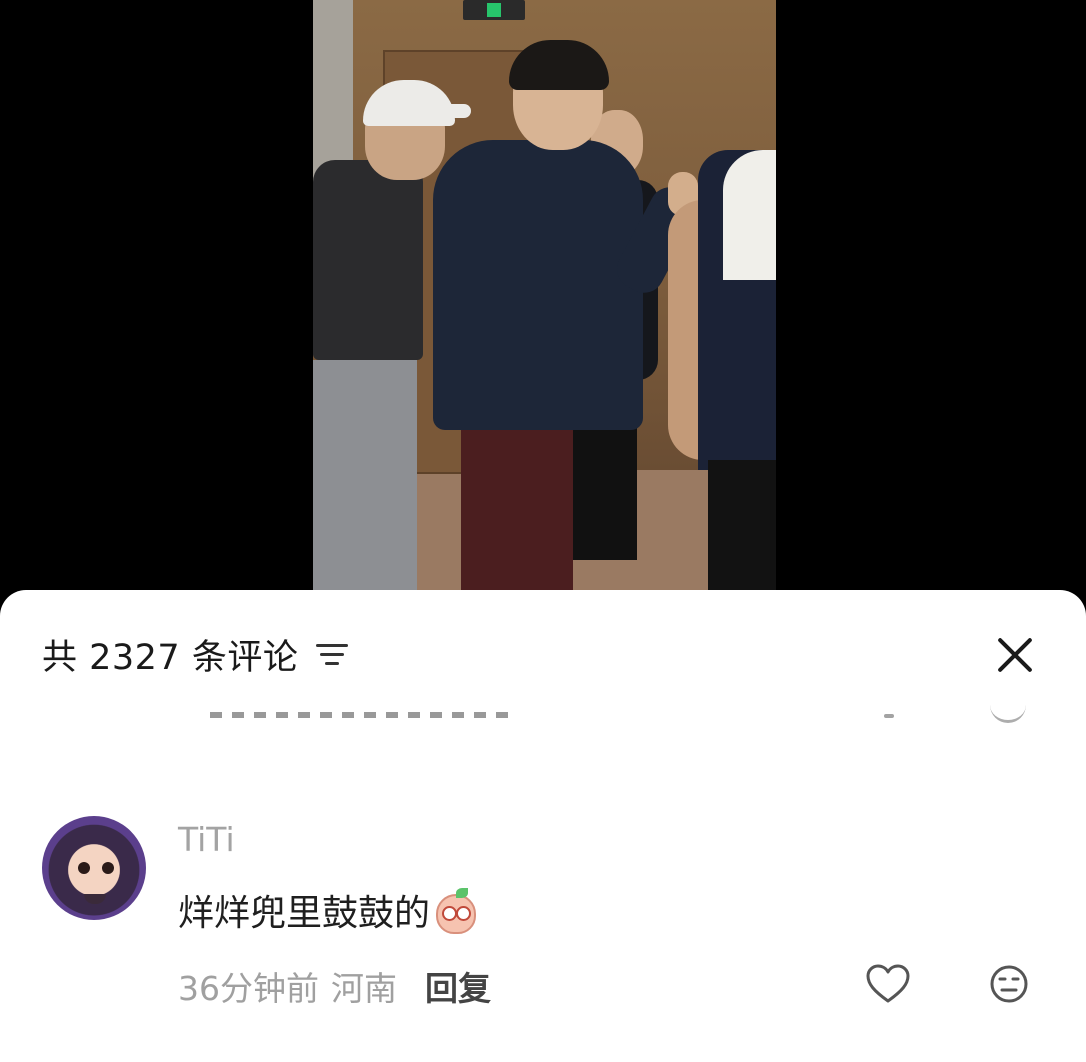 The image size is (1086, 1062). I want to click on avatar, so click(94, 868).